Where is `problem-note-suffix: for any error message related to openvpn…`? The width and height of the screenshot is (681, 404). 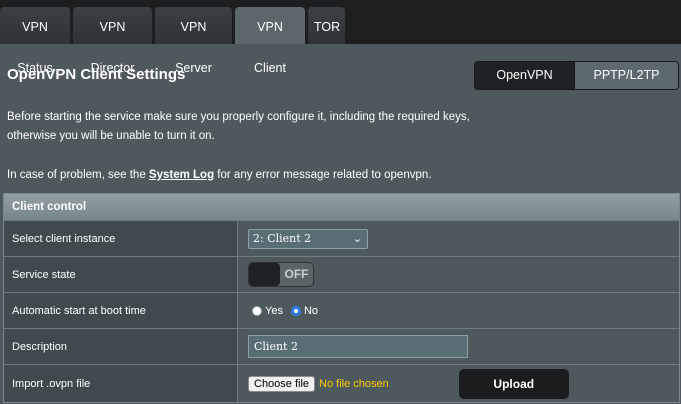
problem-note-suffix: for any error message related to openvpn… is located at coordinates (323, 175).